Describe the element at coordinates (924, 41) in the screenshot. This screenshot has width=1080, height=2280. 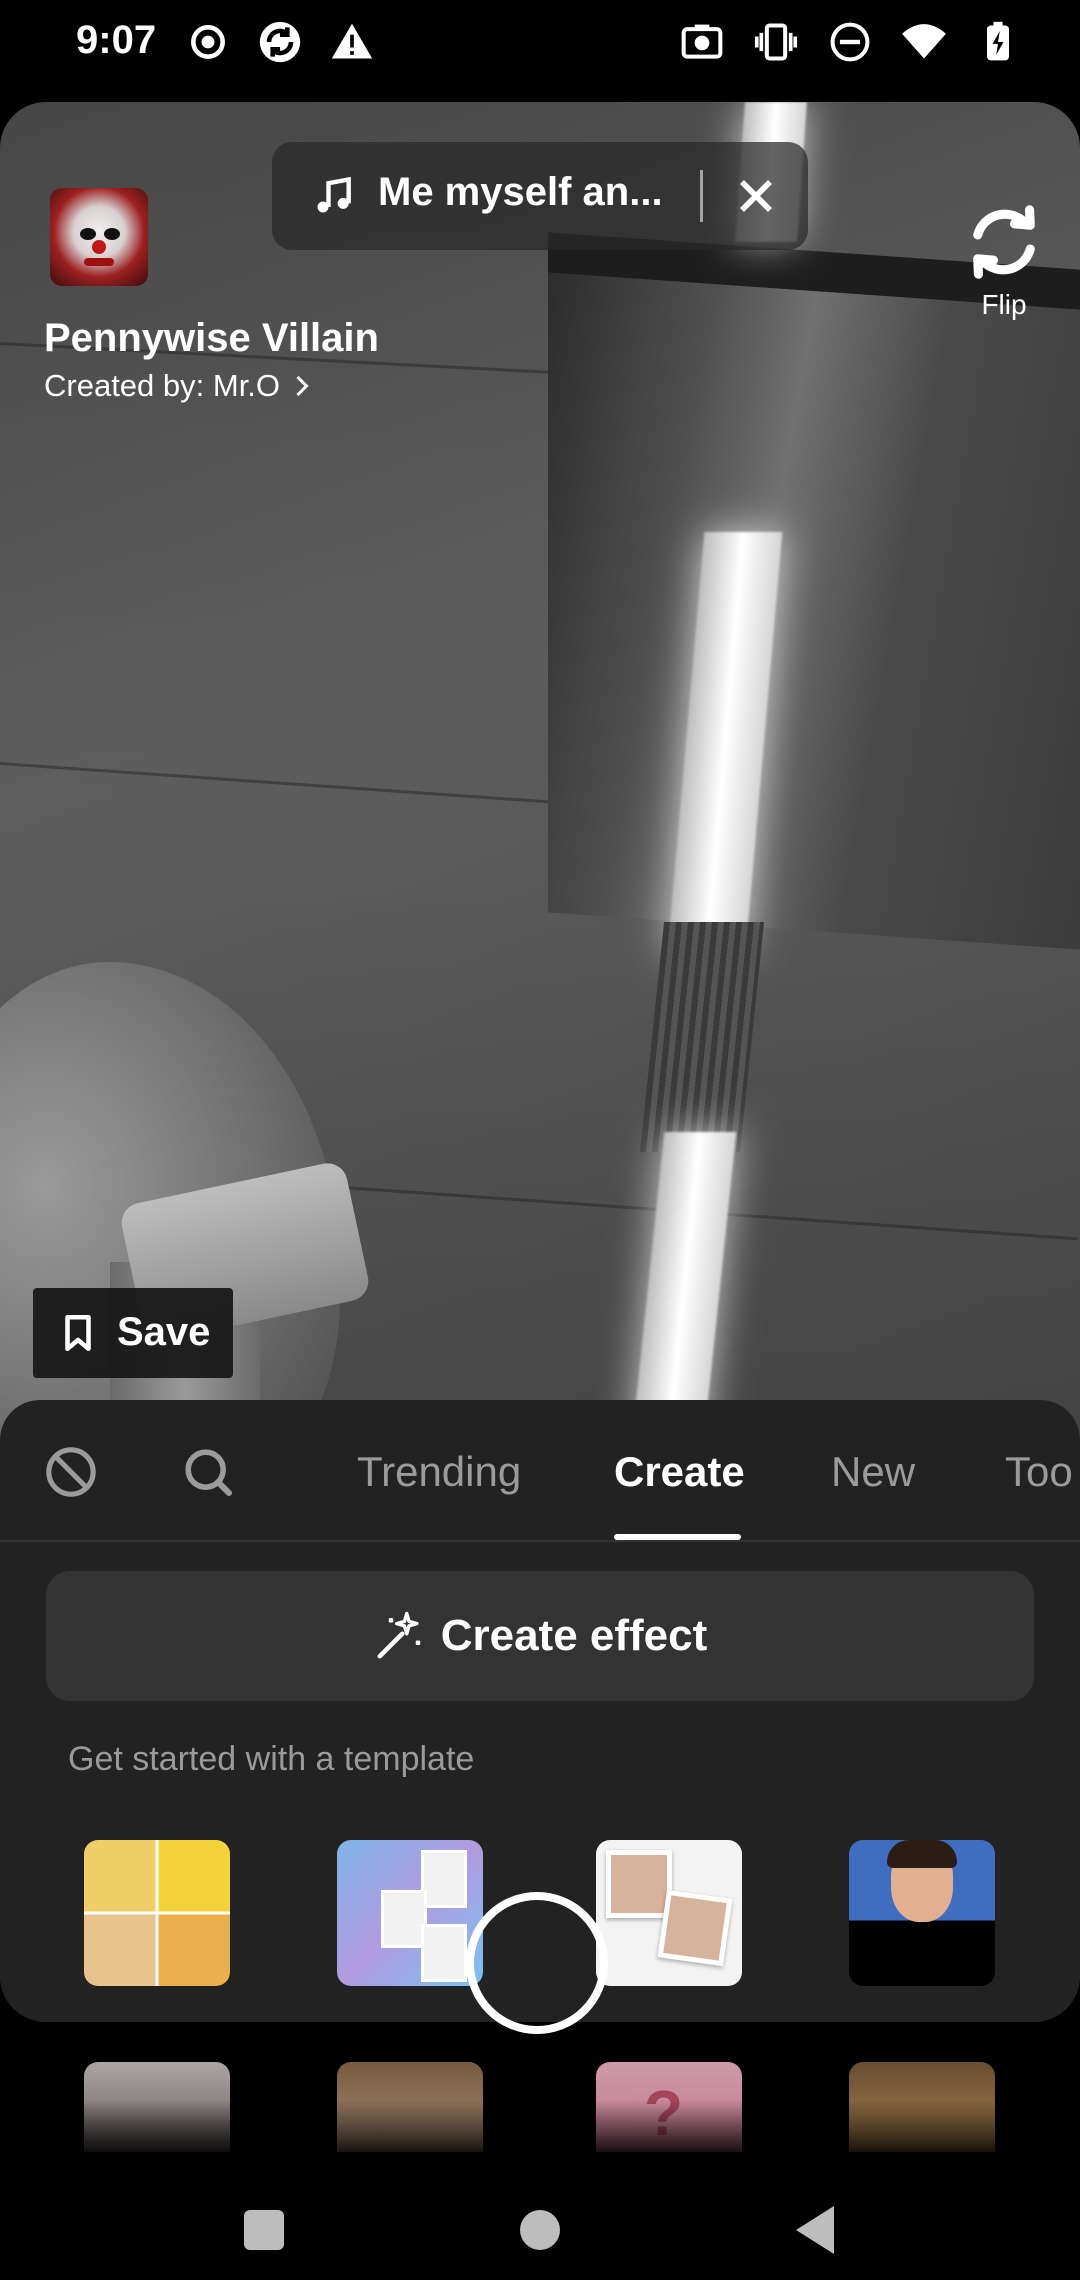
I see `wifi-icon` at that location.